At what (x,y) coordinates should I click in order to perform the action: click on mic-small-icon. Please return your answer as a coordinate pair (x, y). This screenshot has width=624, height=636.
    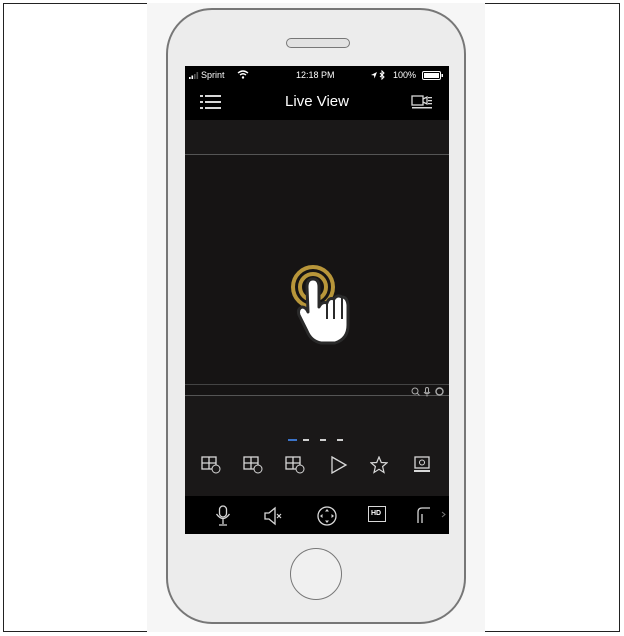
    Looking at the image, I should click on (427, 392).